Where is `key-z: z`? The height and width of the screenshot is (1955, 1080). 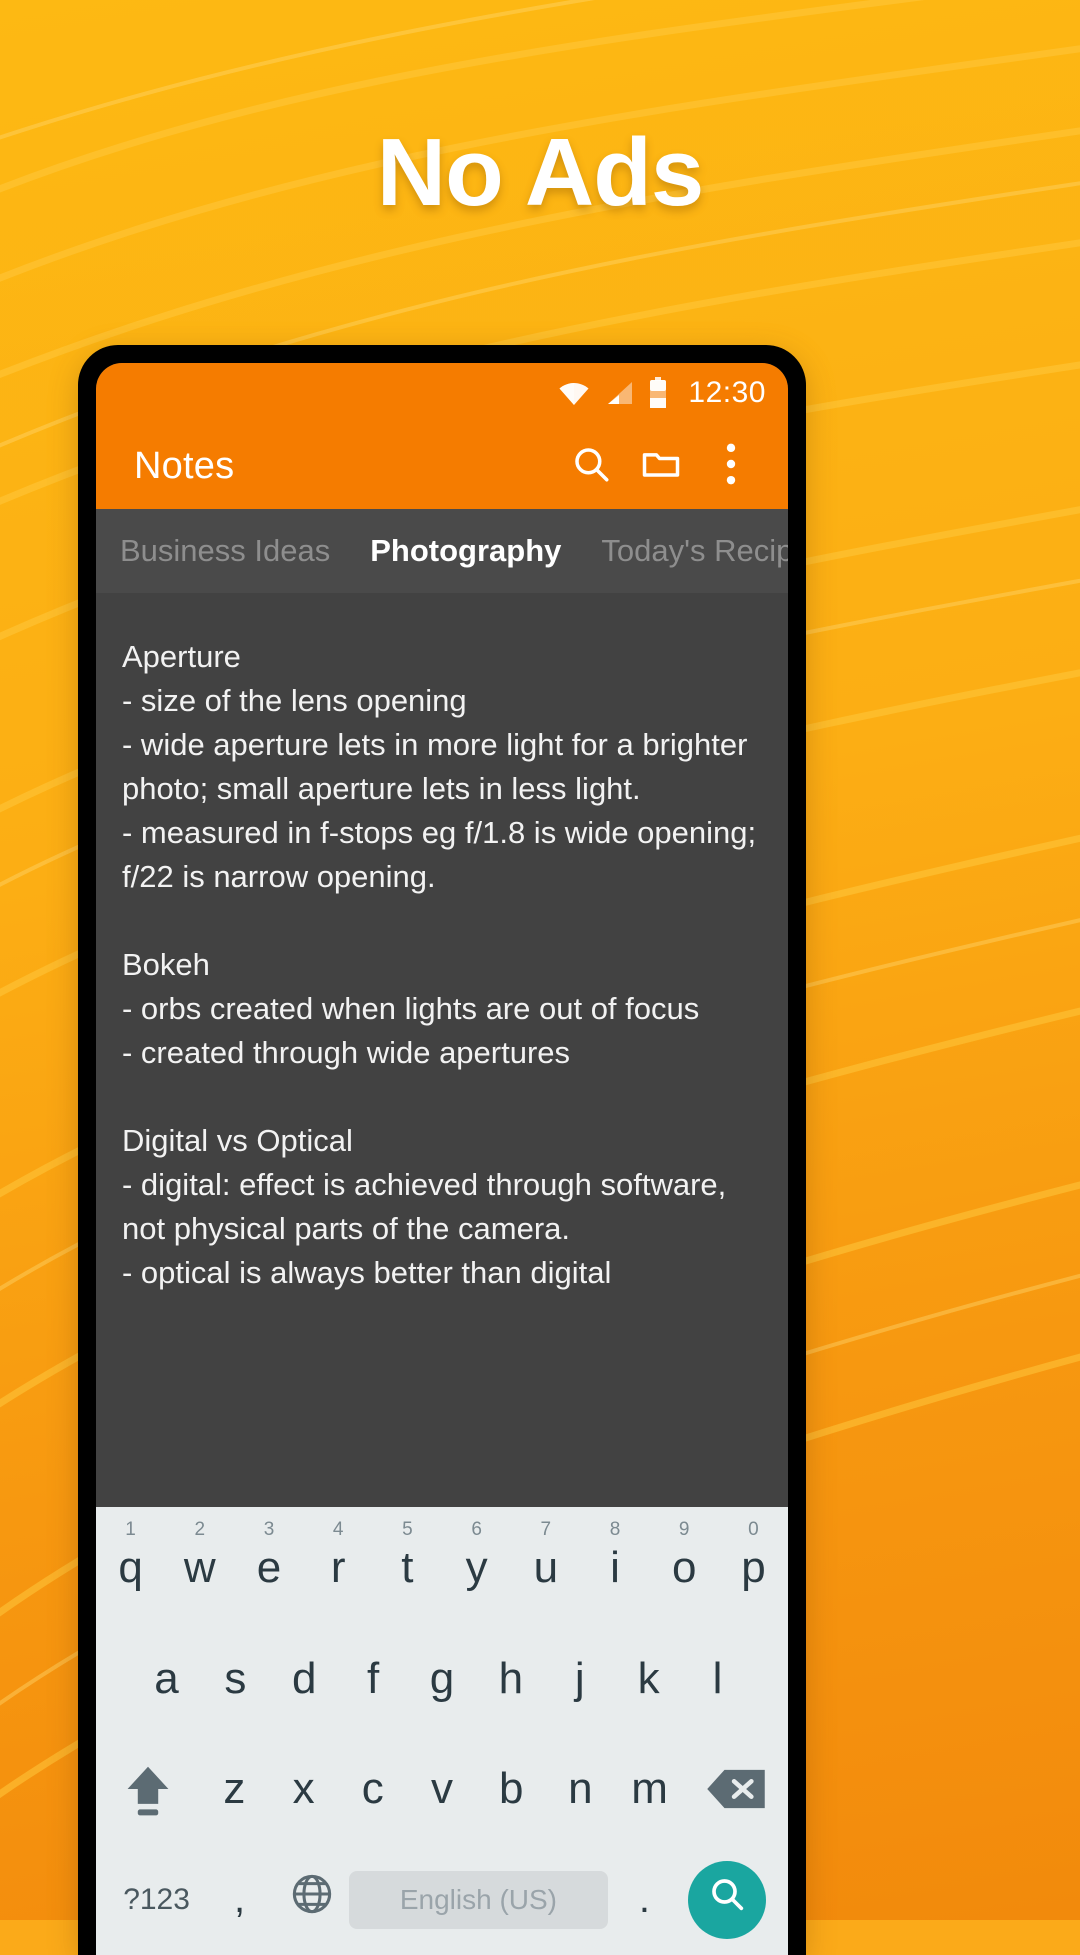
key-z: z is located at coordinates (234, 1789).